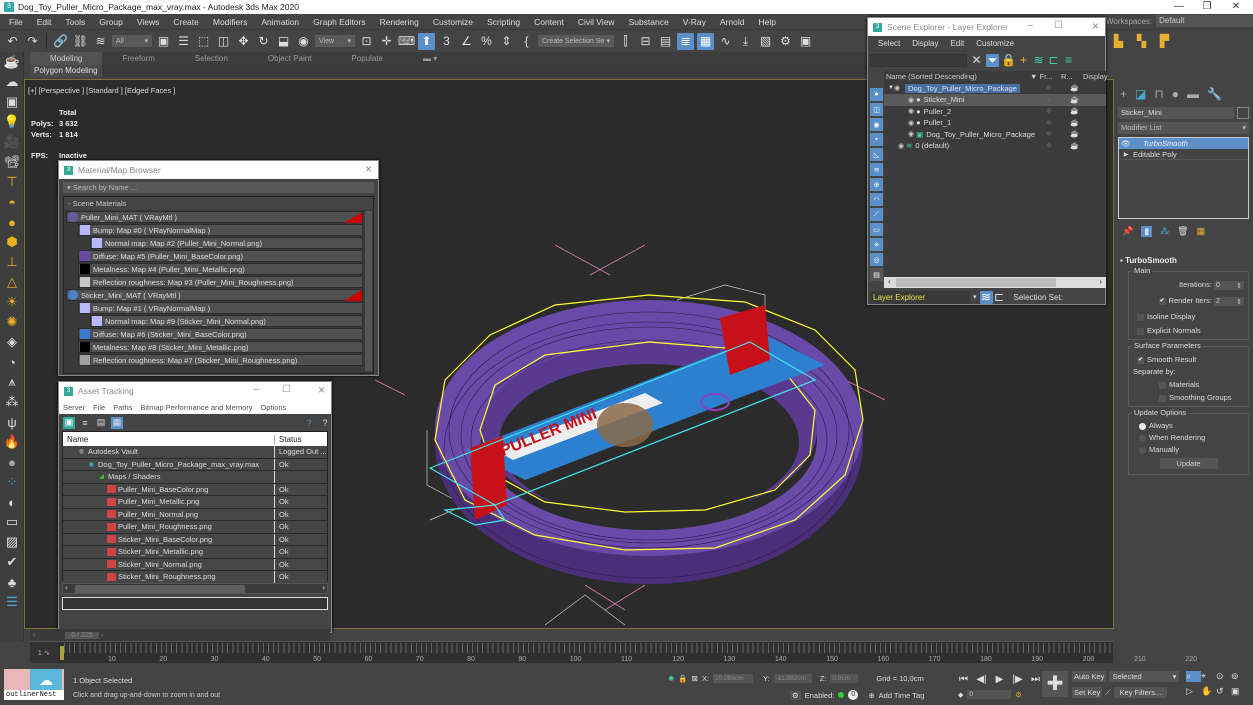  Describe the element at coordinates (102, 635) in the screenshot. I see `slider-next-icon: ›` at that location.